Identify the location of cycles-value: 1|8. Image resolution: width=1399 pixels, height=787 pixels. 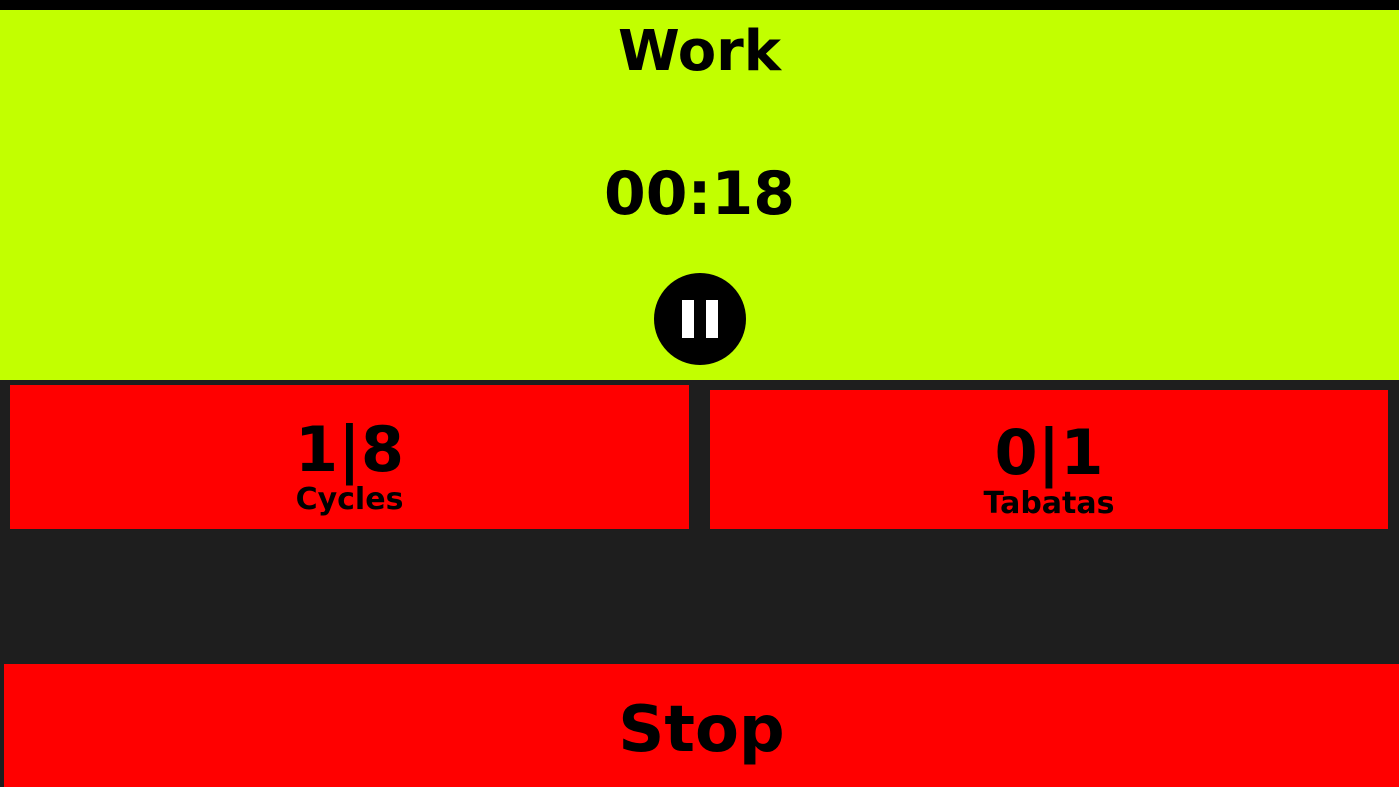
(349, 449).